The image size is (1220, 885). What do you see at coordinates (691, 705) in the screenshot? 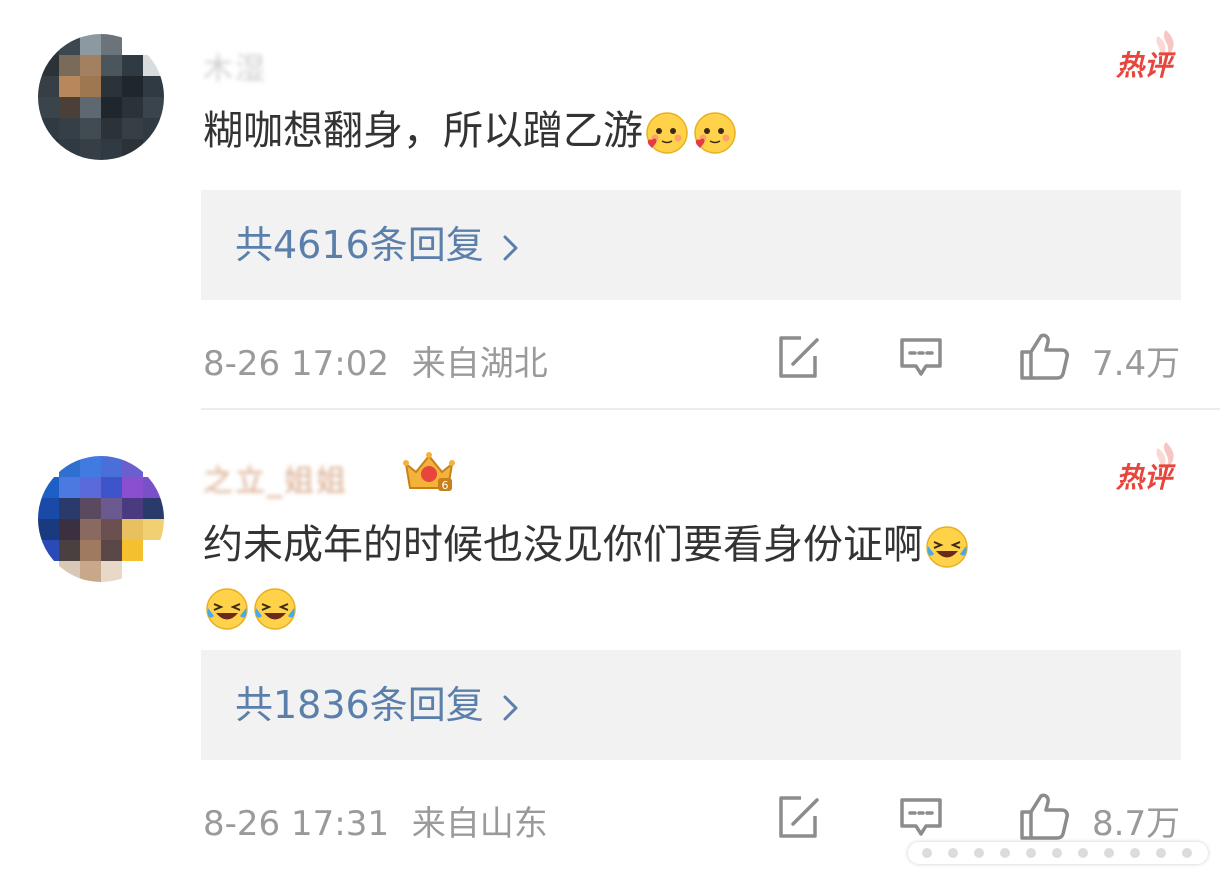
I see `replies-button: 共1836条回复` at bounding box center [691, 705].